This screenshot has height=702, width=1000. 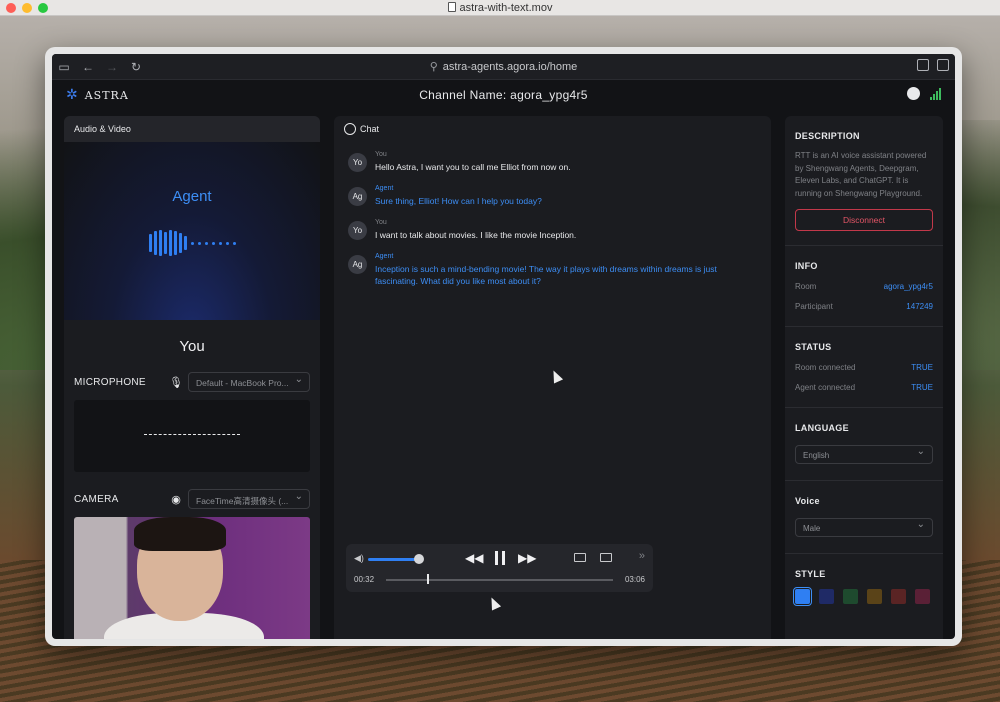 What do you see at coordinates (549, 95) in the screenshot?
I see `channel-value: agora_ypg4r5` at bounding box center [549, 95].